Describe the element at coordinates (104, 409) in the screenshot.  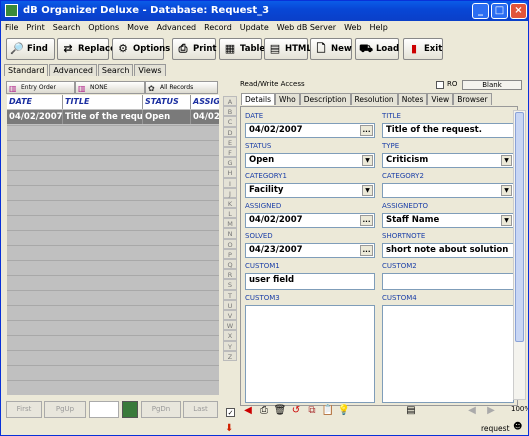
I see `page-input` at that location.